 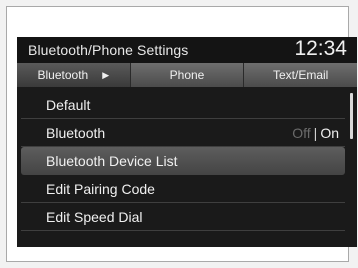 I want to click on toggle-on-label: On, so click(x=329, y=133).